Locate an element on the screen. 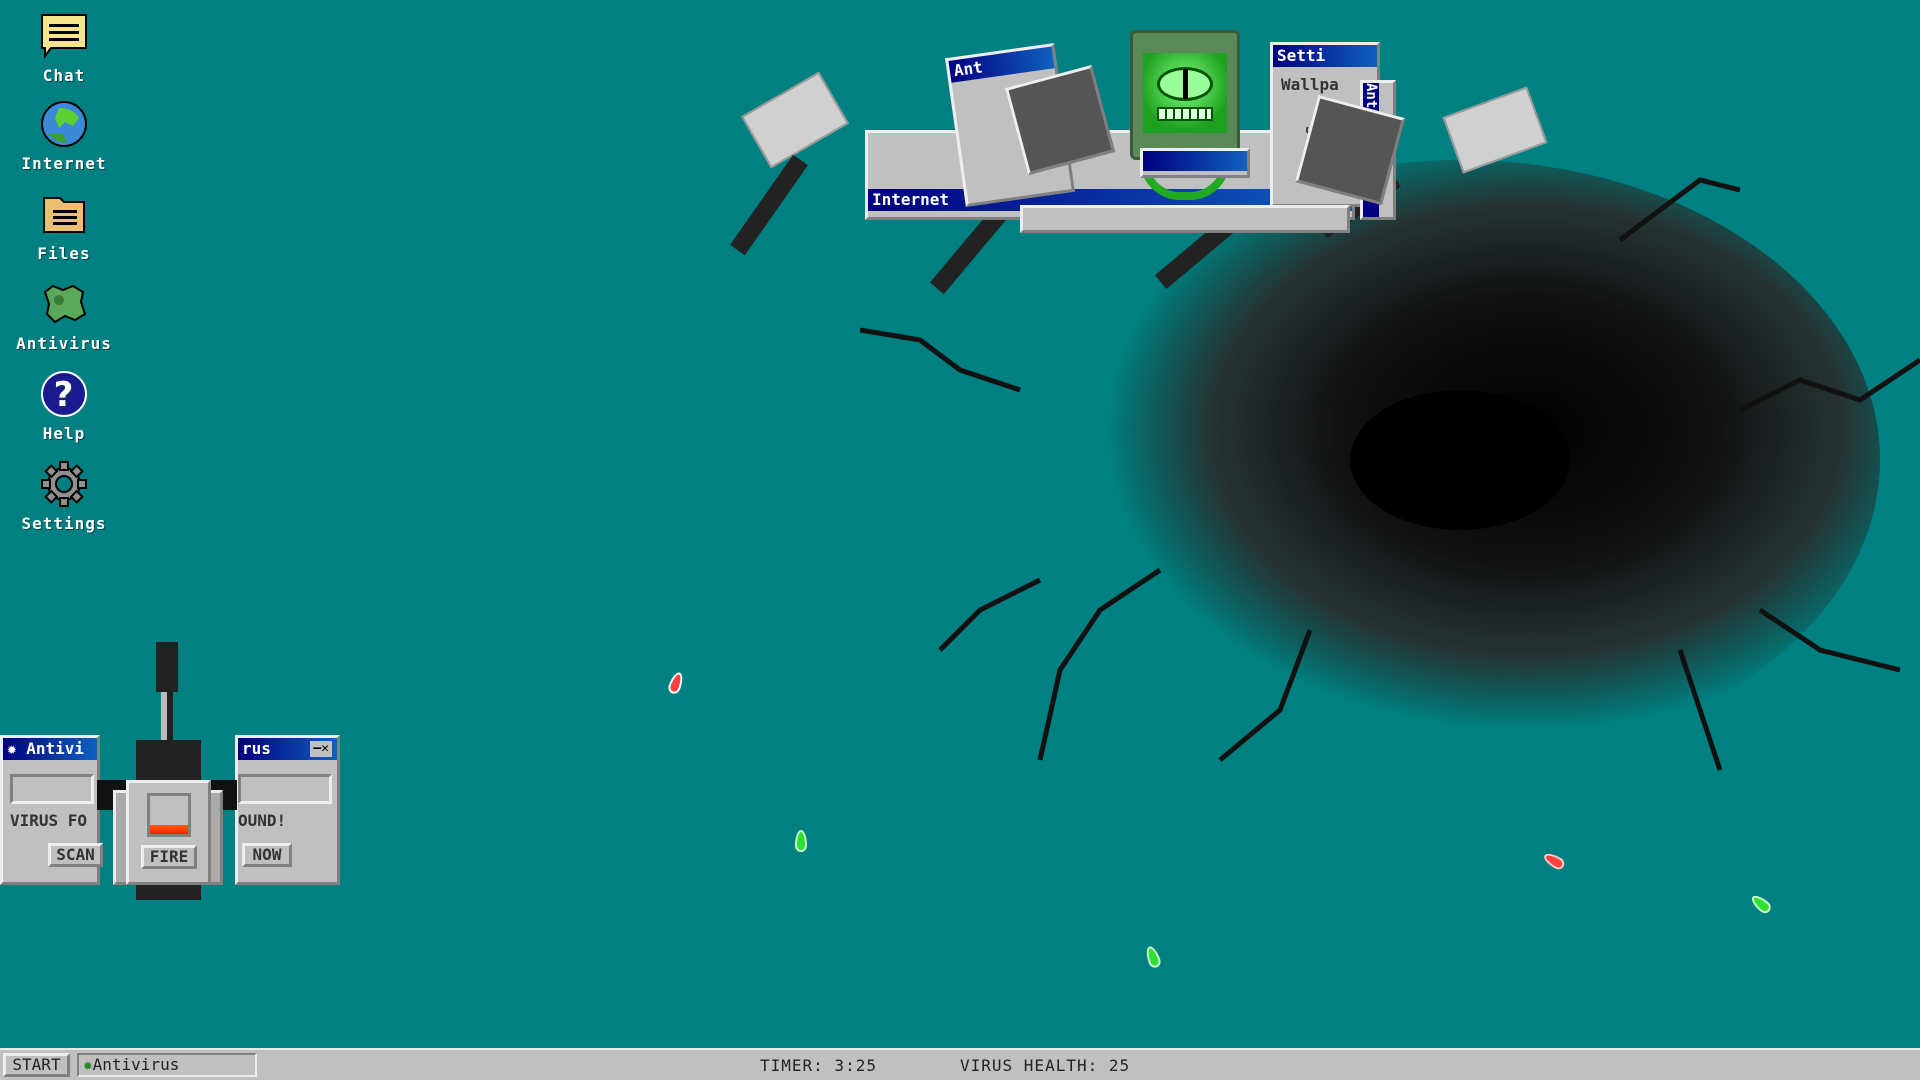 This screenshot has height=1080, width=1920. virus-icon: ✹ is located at coordinates (88, 1064).